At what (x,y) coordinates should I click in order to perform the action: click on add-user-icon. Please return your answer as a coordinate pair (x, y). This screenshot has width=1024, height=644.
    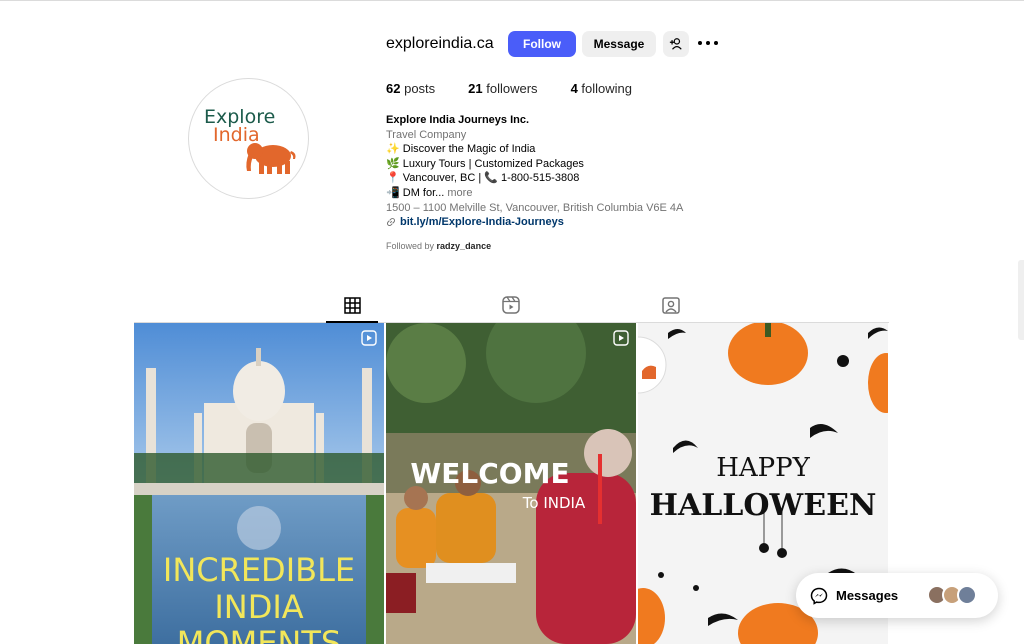
    Looking at the image, I should click on (675, 44).